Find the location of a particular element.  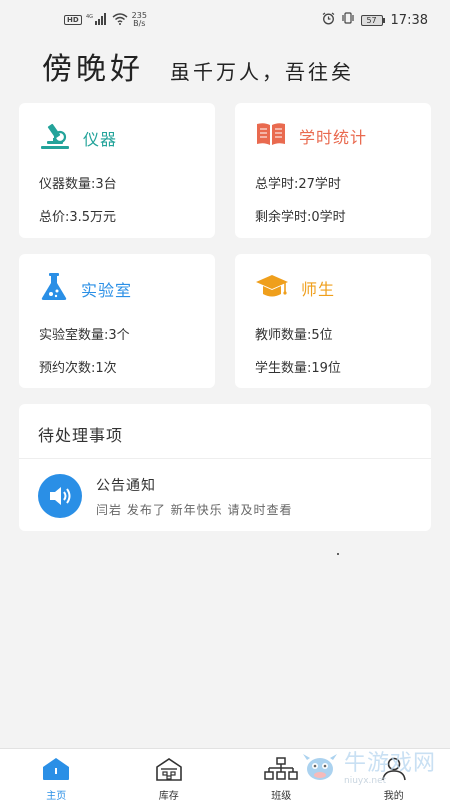

greeting-motto: 虽千万人，吾往矣 is located at coordinates (262, 72).